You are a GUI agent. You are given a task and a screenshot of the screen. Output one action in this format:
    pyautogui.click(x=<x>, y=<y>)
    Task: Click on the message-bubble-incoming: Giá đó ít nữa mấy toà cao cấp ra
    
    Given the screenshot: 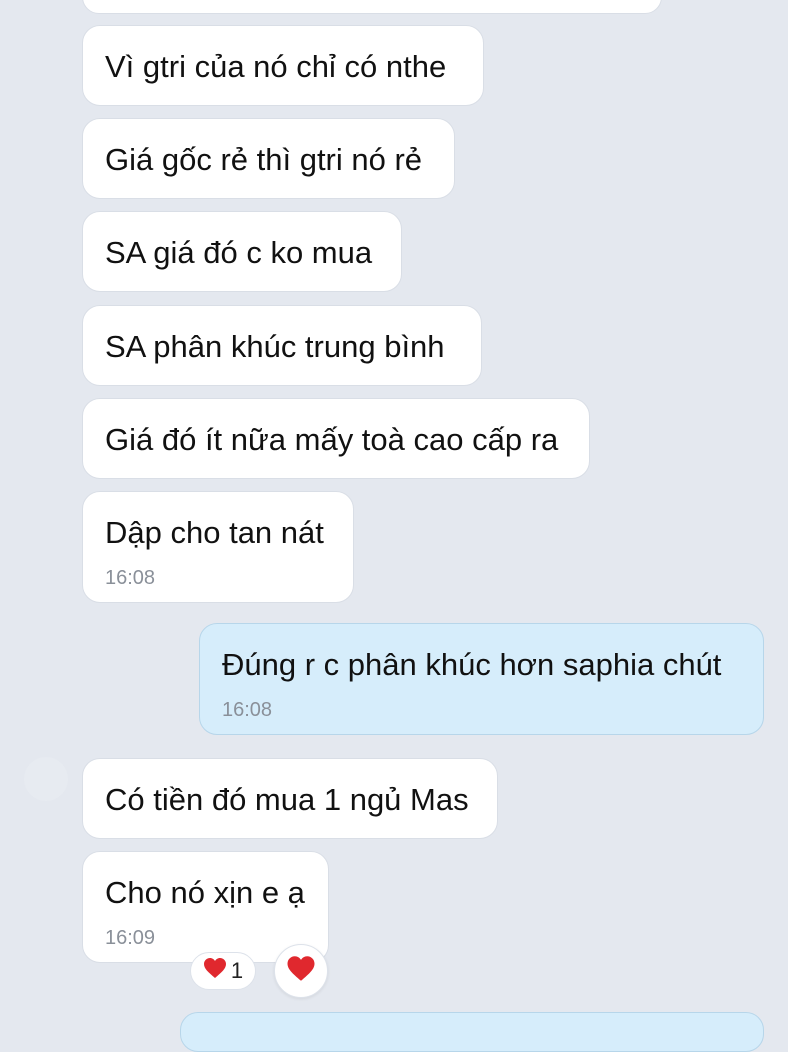 What is the action you would take?
    pyautogui.click(x=336, y=438)
    